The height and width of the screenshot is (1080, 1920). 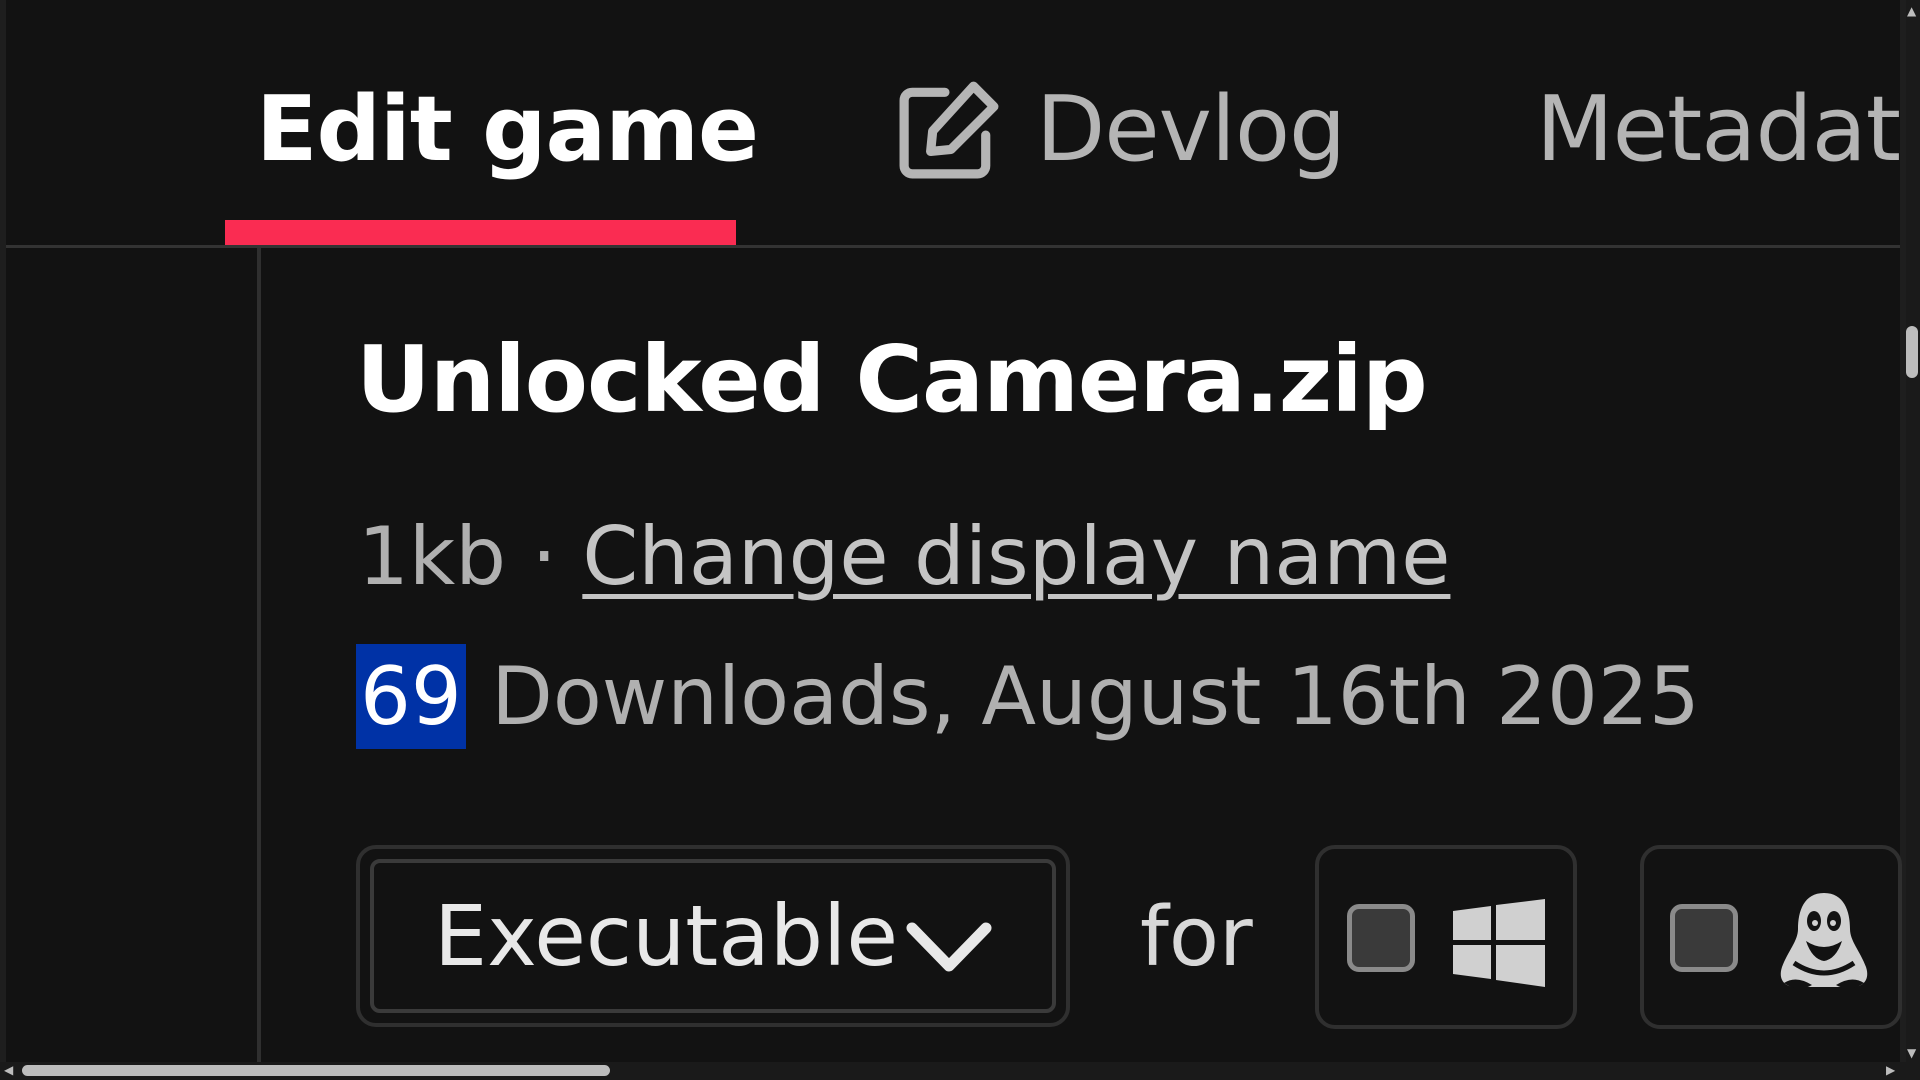 I want to click on scroll-right-arrow-icon: ▶, so click(x=1890, y=1070).